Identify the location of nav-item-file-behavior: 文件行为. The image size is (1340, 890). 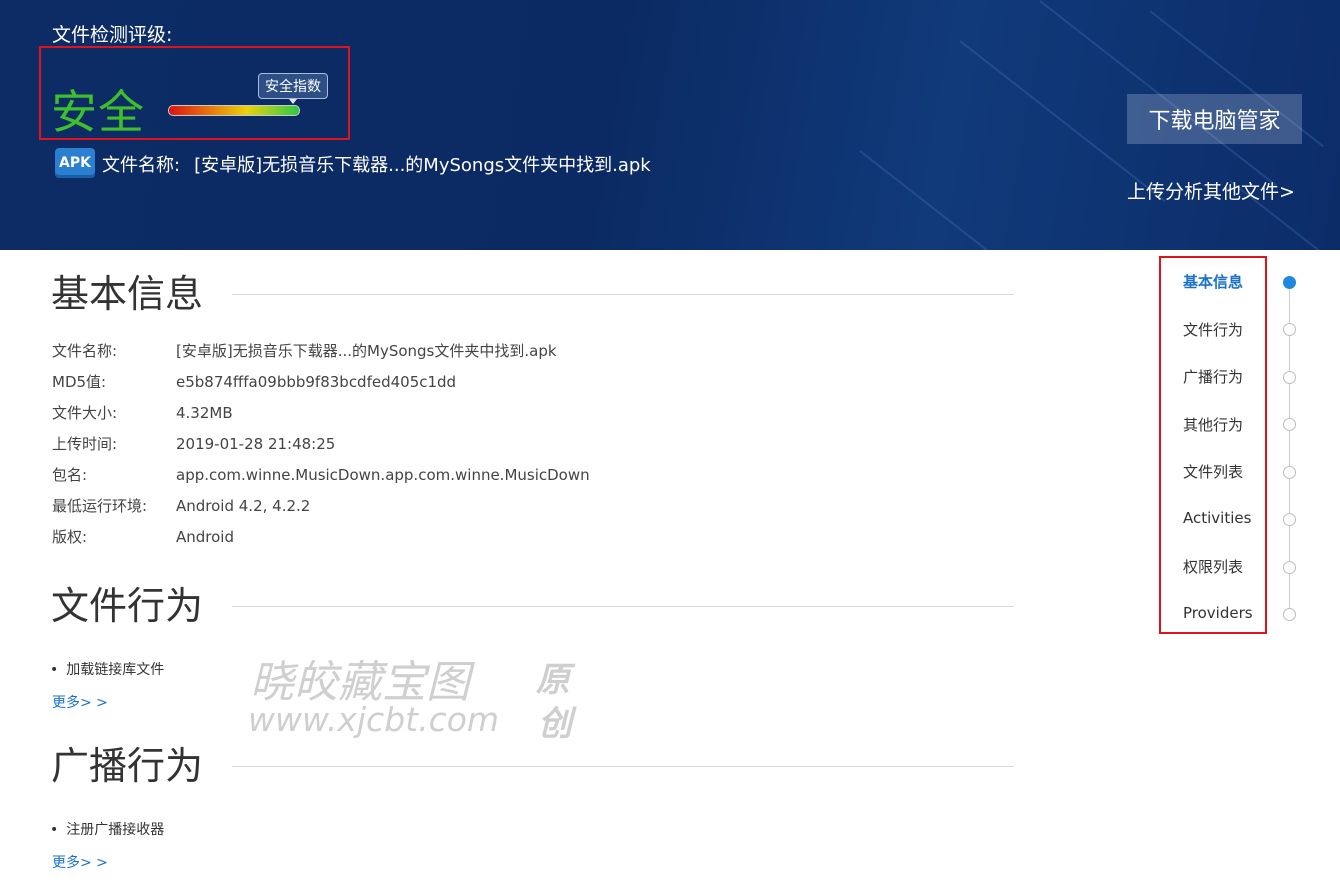
(1213, 329).